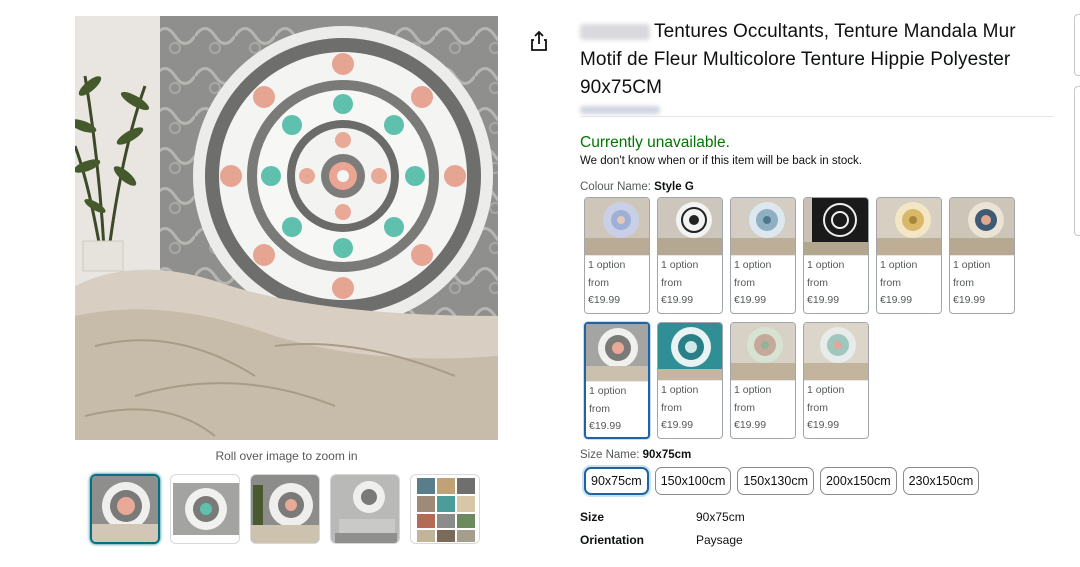 Image resolution: width=1080 pixels, height=567 pixels. Describe the element at coordinates (693, 481) in the screenshot. I see `size-option-150x100: 150x100cm` at that location.